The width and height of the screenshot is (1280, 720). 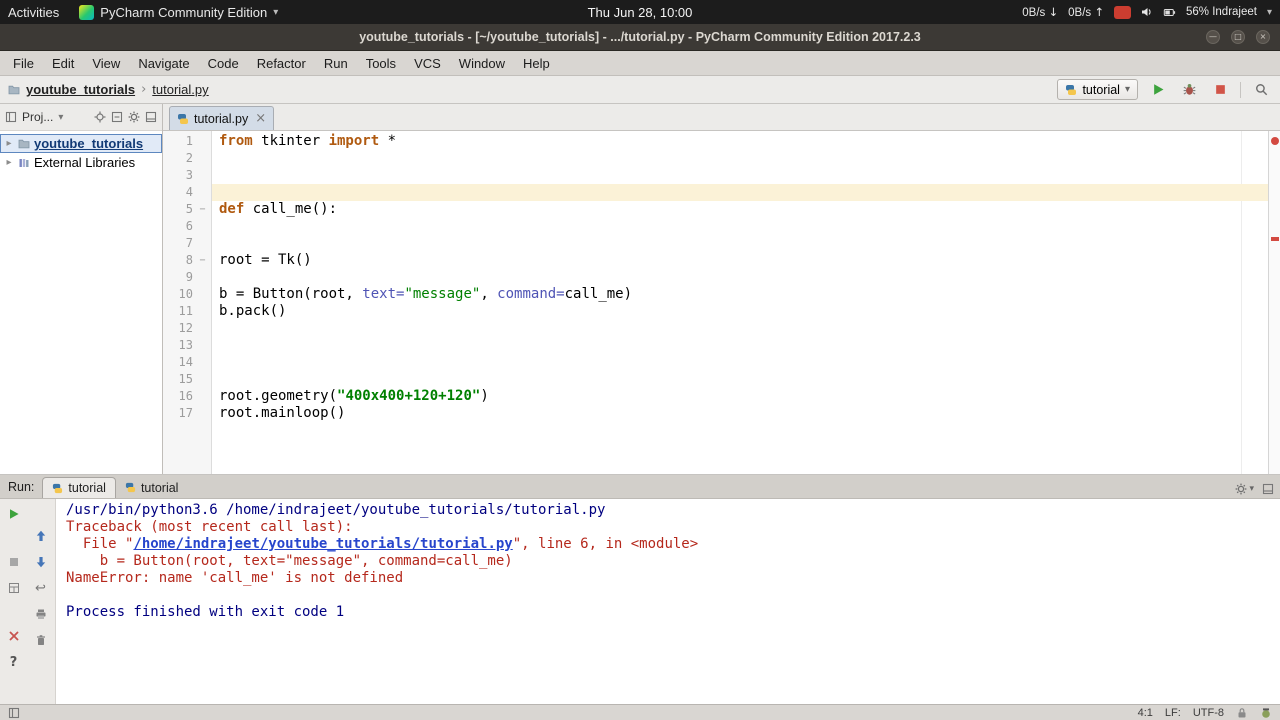 What do you see at coordinates (23, 63) in the screenshot?
I see `menu-item-file: File` at bounding box center [23, 63].